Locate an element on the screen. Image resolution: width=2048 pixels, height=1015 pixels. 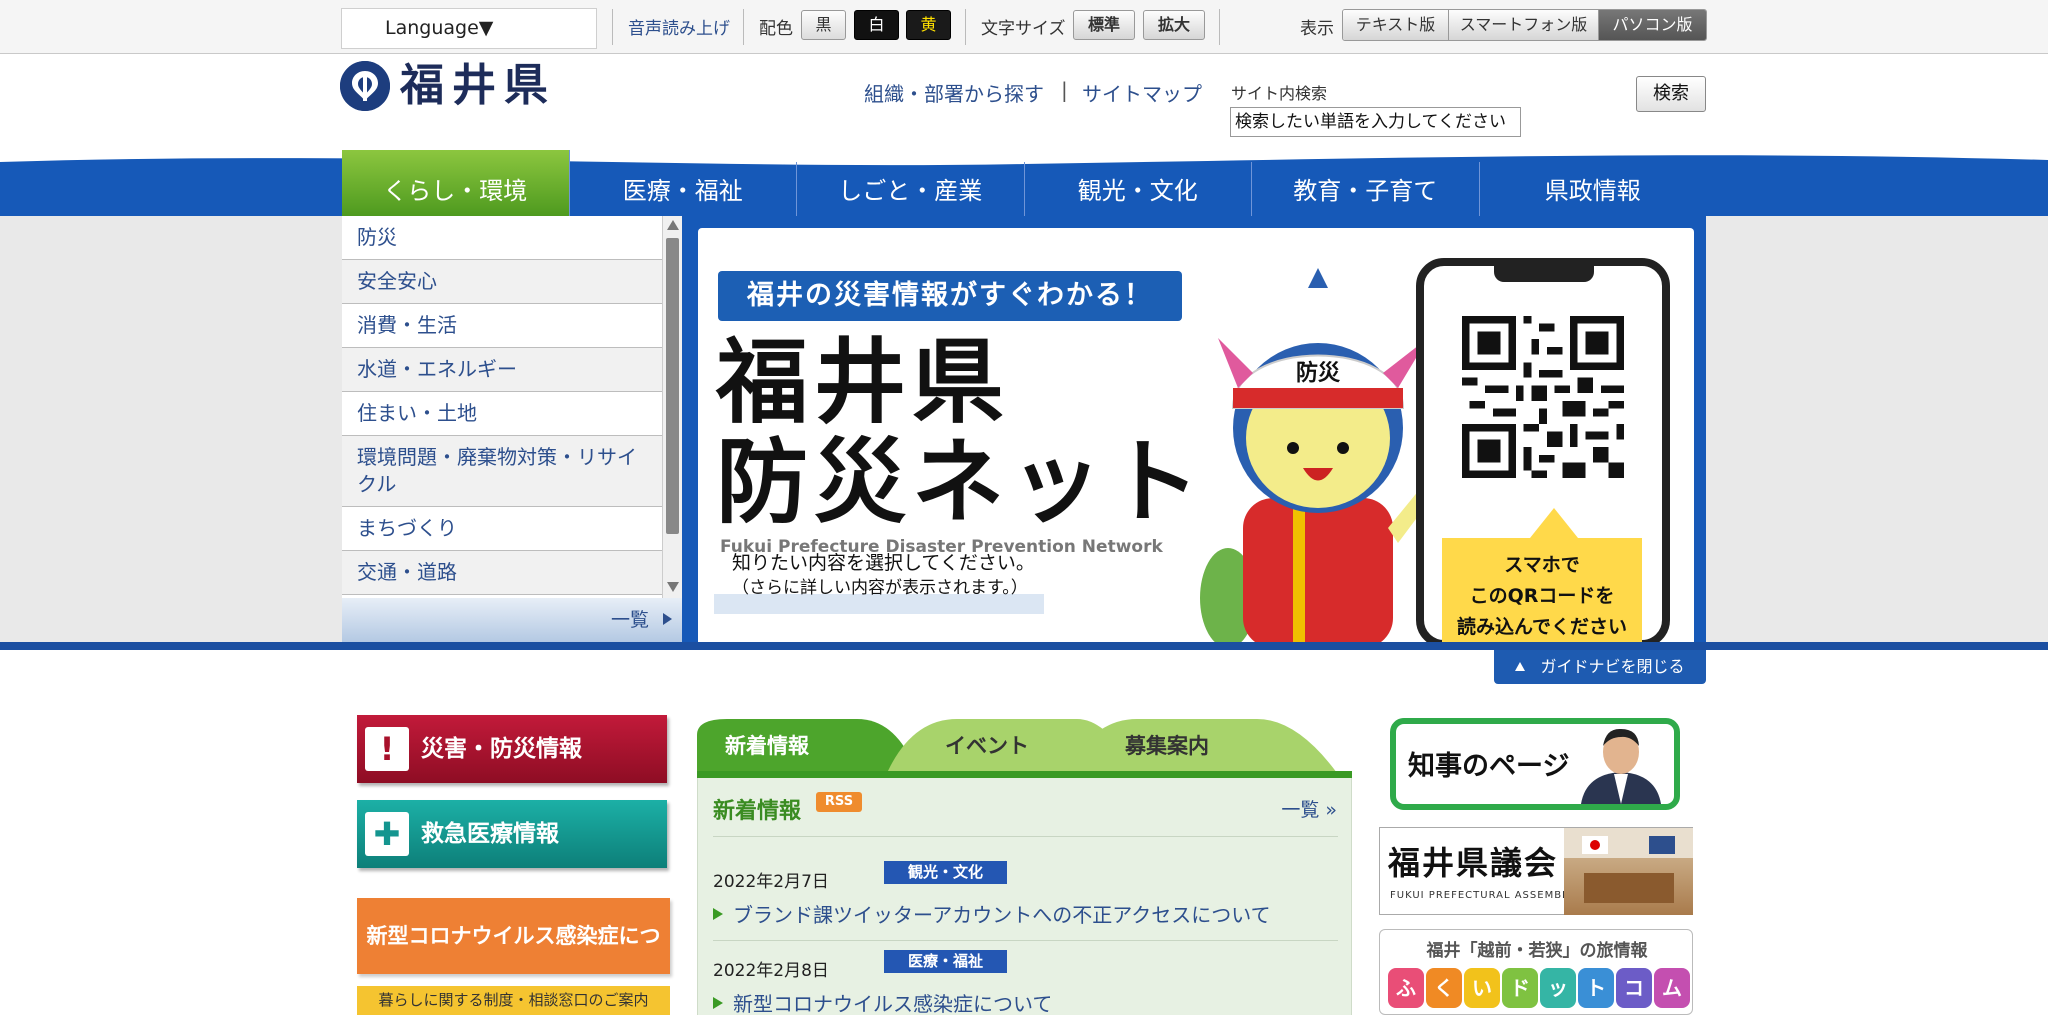
banner-pill: 福井の災害情報がすぐわかる！ is located at coordinates (950, 296).